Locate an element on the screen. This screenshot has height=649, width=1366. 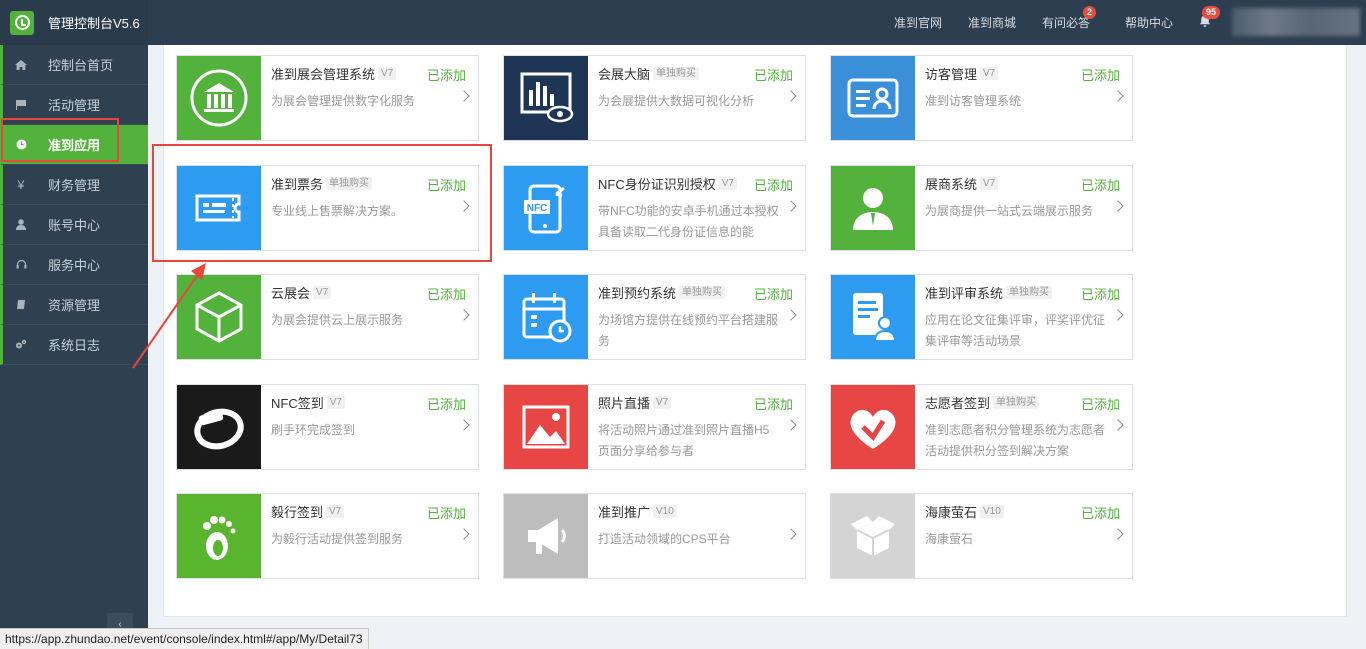
app-card: 准到推广 V10 打造活动领域的CPS平台 is located at coordinates (654, 536).